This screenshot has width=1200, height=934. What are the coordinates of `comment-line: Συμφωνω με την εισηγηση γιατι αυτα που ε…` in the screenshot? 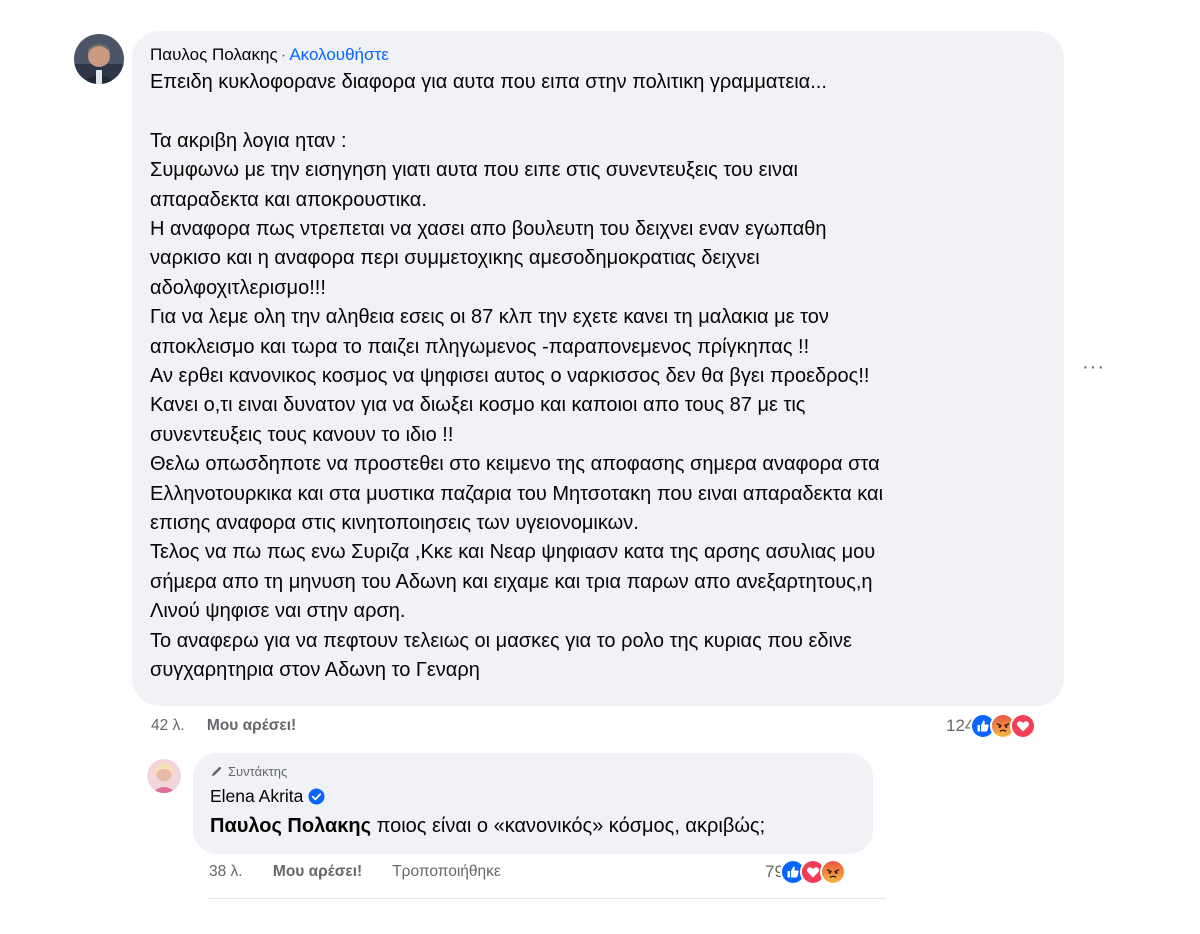 It's located at (474, 170).